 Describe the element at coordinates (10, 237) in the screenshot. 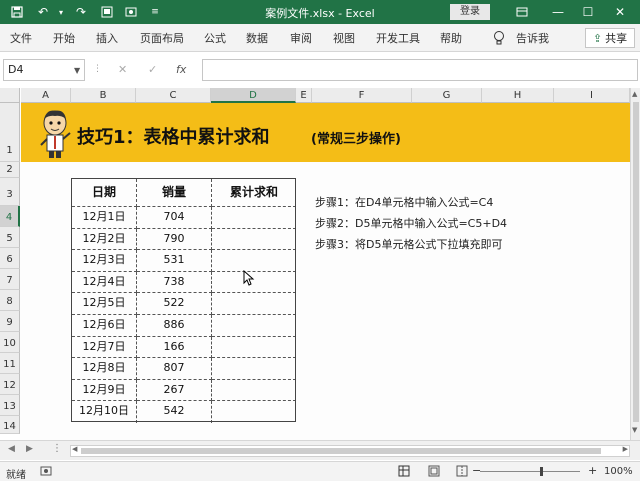

I see `row-header-5: 5` at that location.